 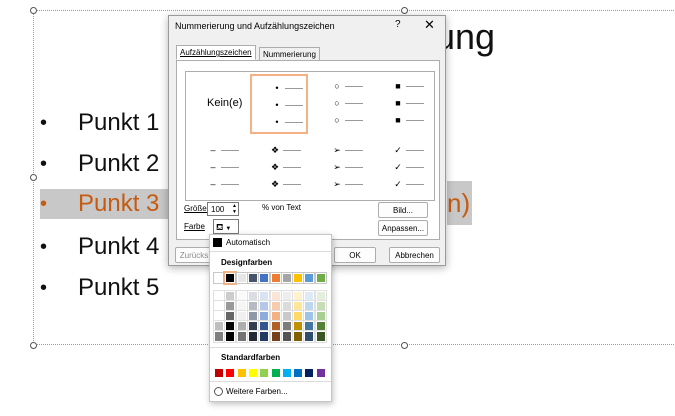 I want to click on bullet-style-none: Kein(e), so click(x=215, y=102).